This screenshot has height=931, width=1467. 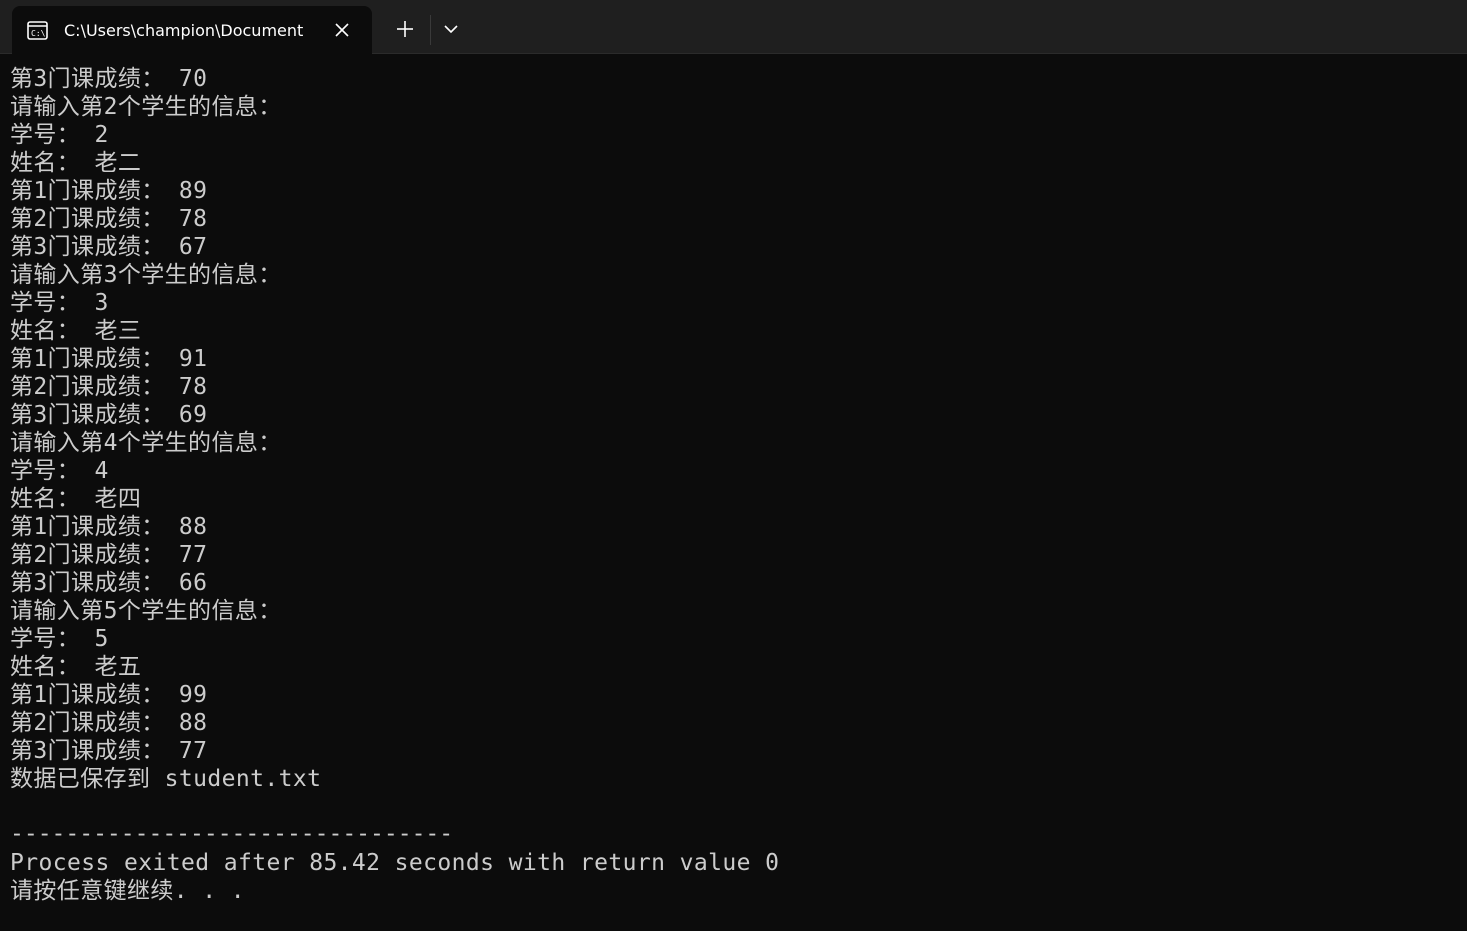 I want to click on console-line: 第2门课成绩： 88, so click(x=109, y=723).